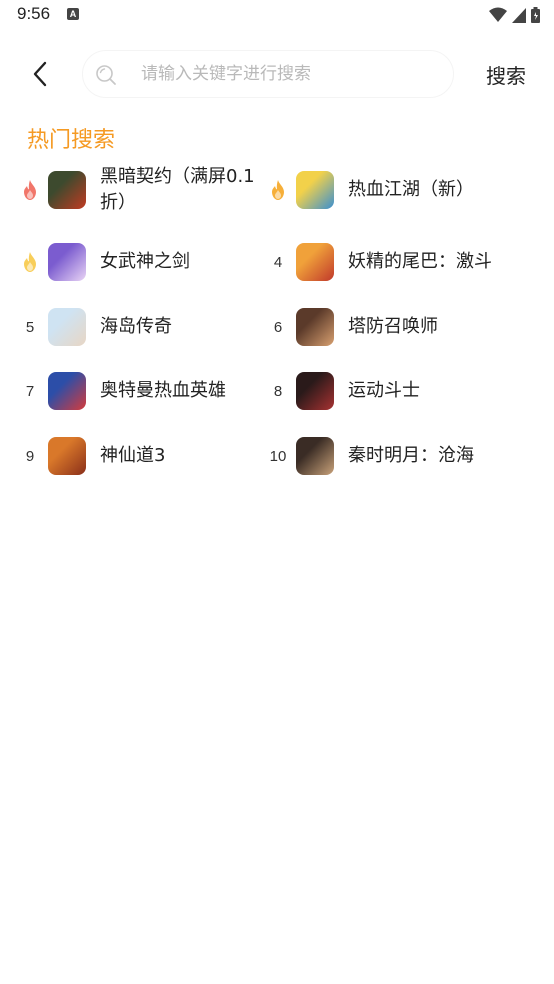 The image size is (554, 984). Describe the element at coordinates (411, 455) in the screenshot. I see `game-title: 秦时明月：沧海` at that location.